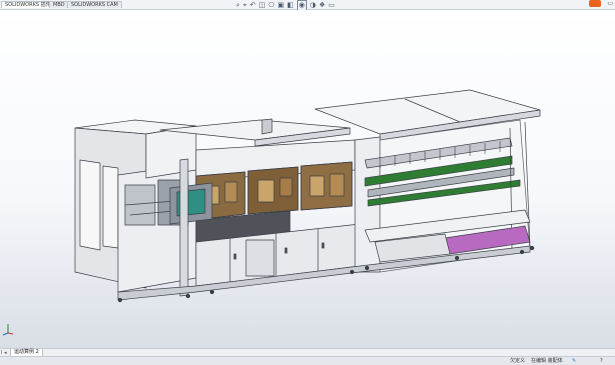  Describe the element at coordinates (595, 3) in the screenshot. I see `solidworks-logo-icon` at that location.